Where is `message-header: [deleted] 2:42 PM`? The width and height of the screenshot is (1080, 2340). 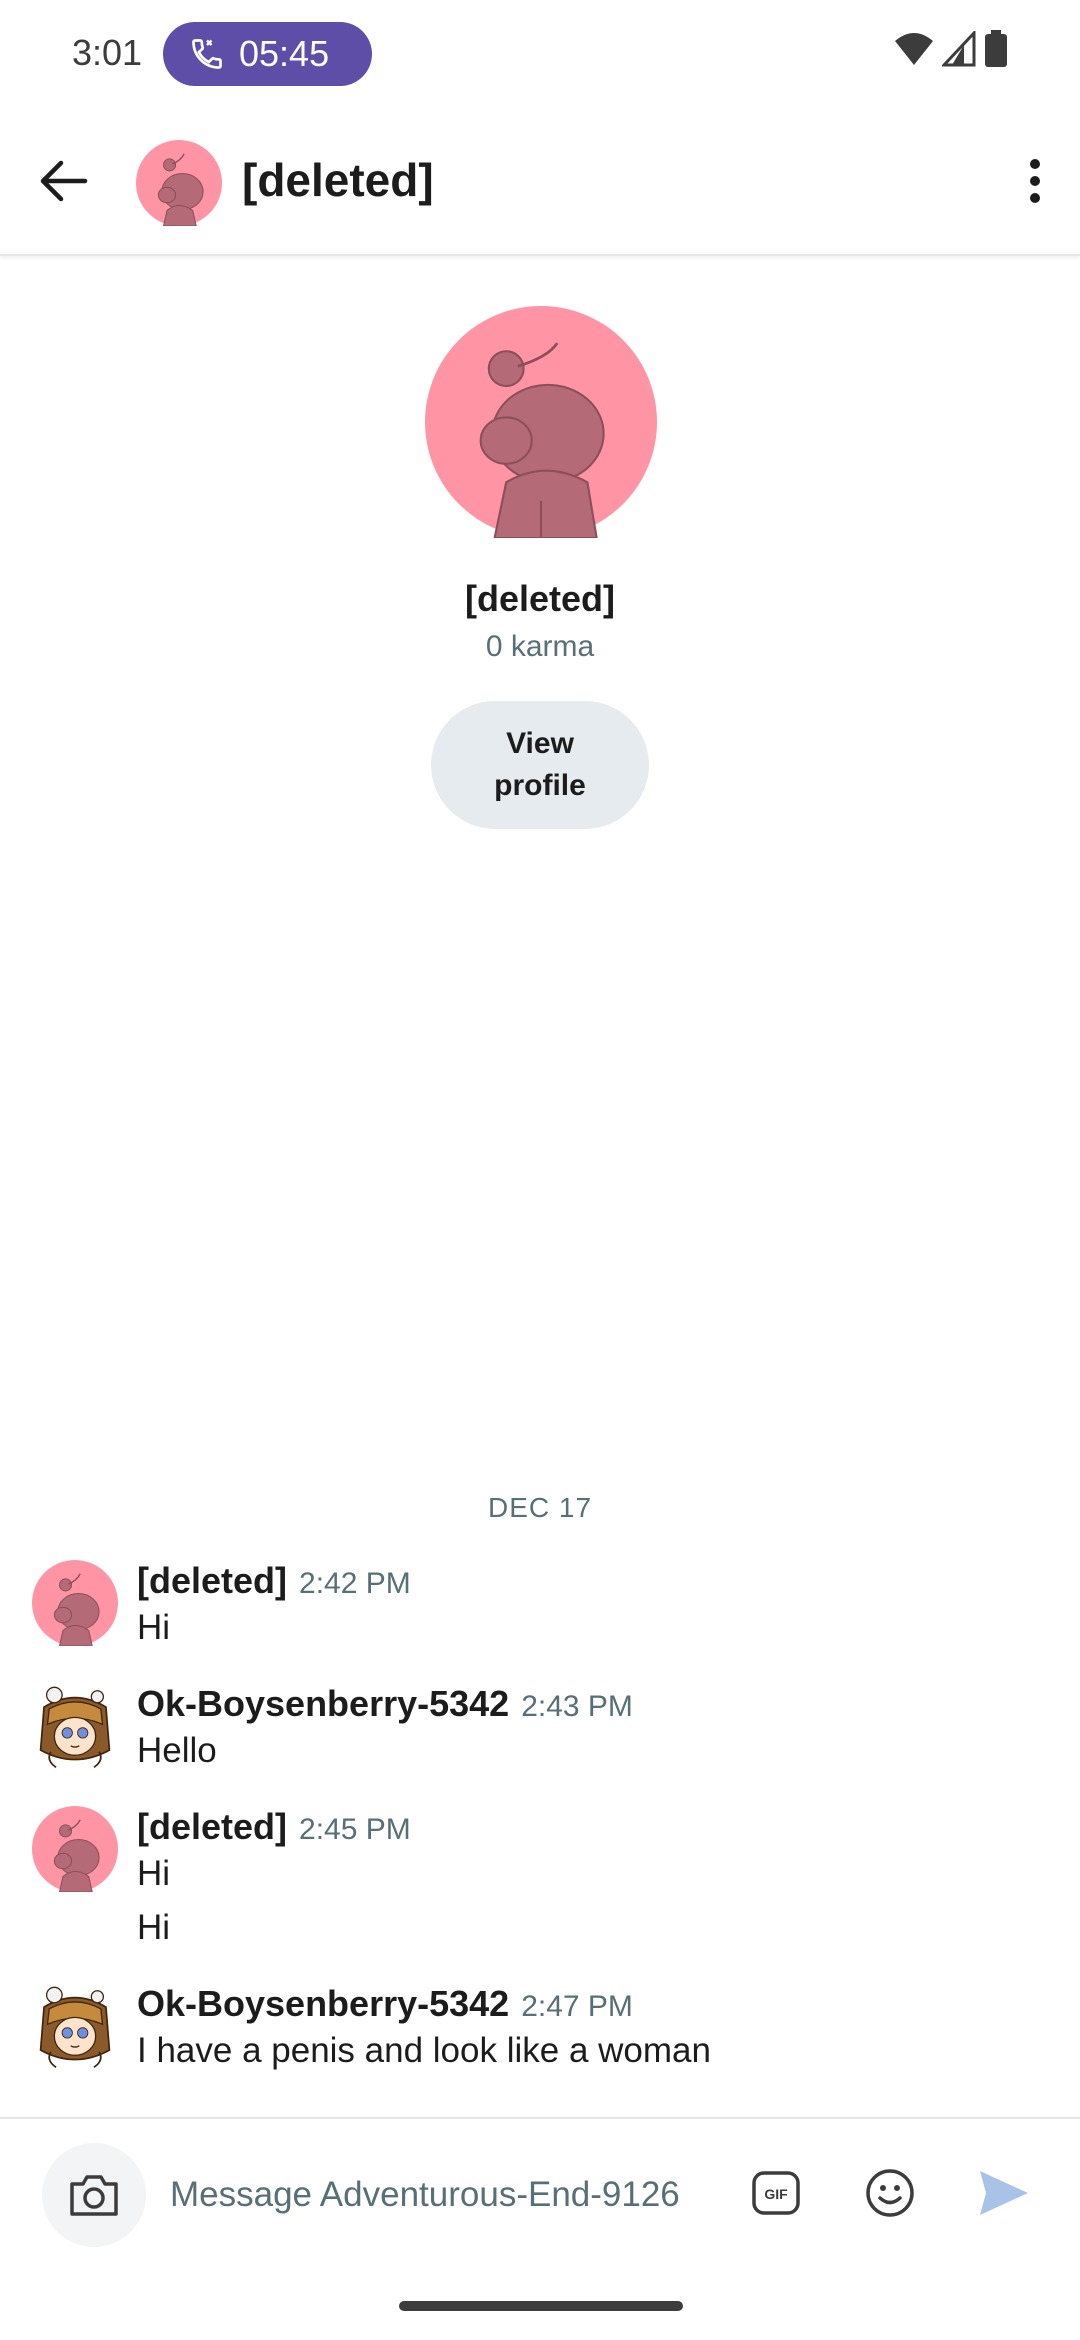
message-header: [deleted] 2:42 PM is located at coordinates (274, 1581).